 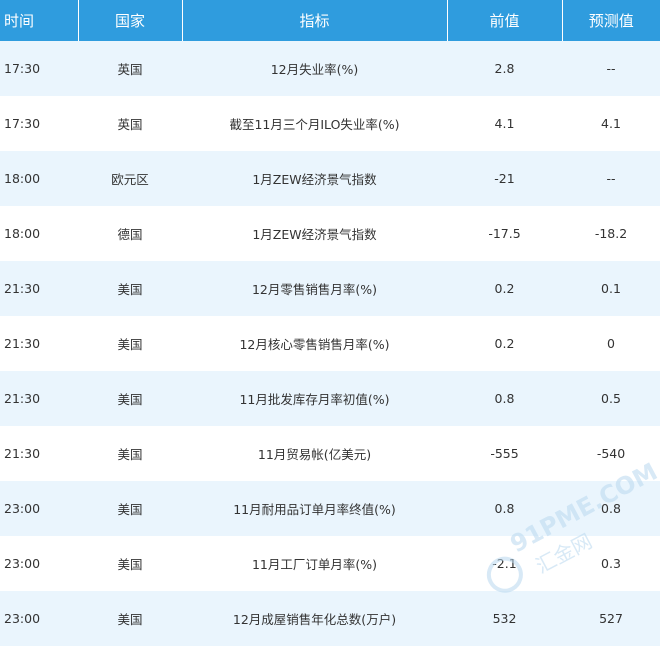 What do you see at coordinates (611, 563) in the screenshot?
I see `cell-forecast: 0.3` at bounding box center [611, 563].